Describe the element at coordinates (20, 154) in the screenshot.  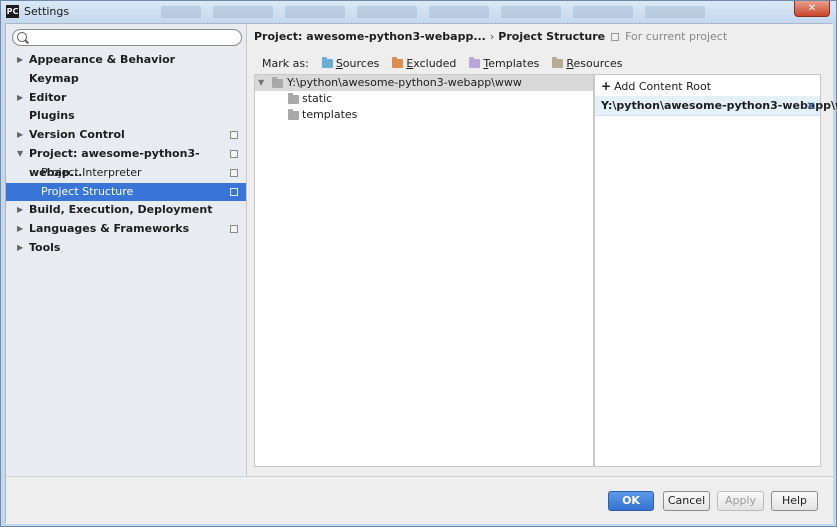
I see `expanded-arrow-icon: ▼` at that location.